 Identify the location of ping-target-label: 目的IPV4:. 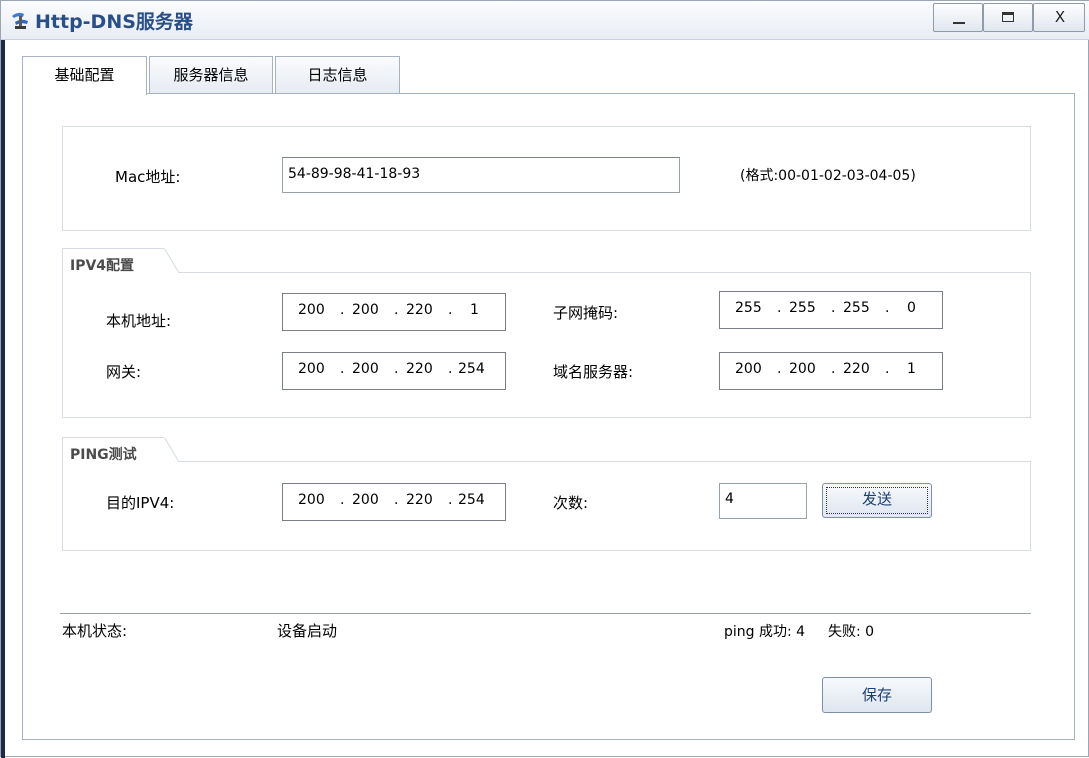
(140, 503).